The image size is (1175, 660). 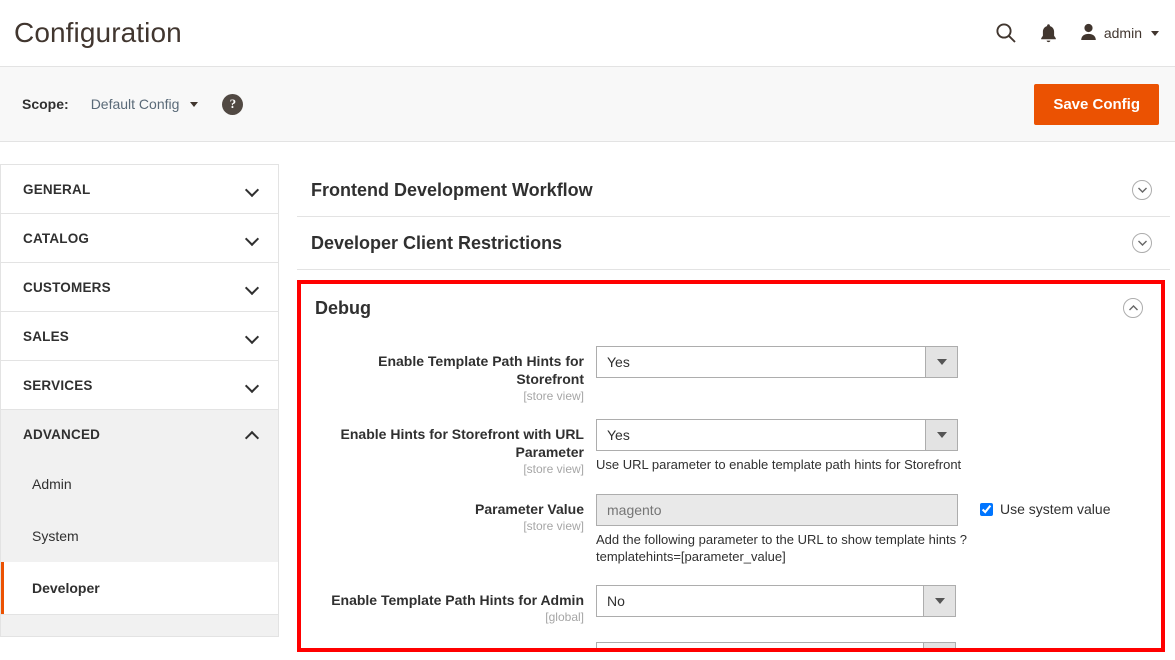 I want to click on select-enable-hints-storefront-url-parameter: Yes, so click(x=777, y=435).